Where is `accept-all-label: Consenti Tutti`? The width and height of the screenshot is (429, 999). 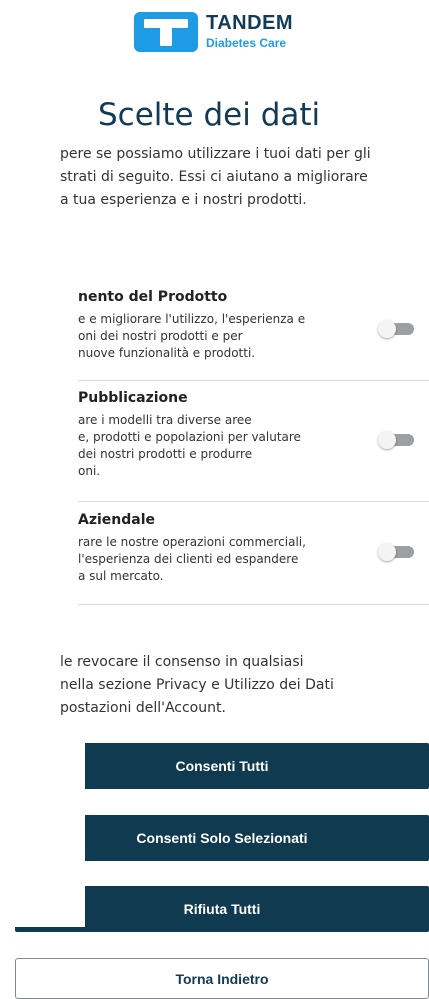 accept-all-label: Consenti Tutti is located at coordinates (222, 766).